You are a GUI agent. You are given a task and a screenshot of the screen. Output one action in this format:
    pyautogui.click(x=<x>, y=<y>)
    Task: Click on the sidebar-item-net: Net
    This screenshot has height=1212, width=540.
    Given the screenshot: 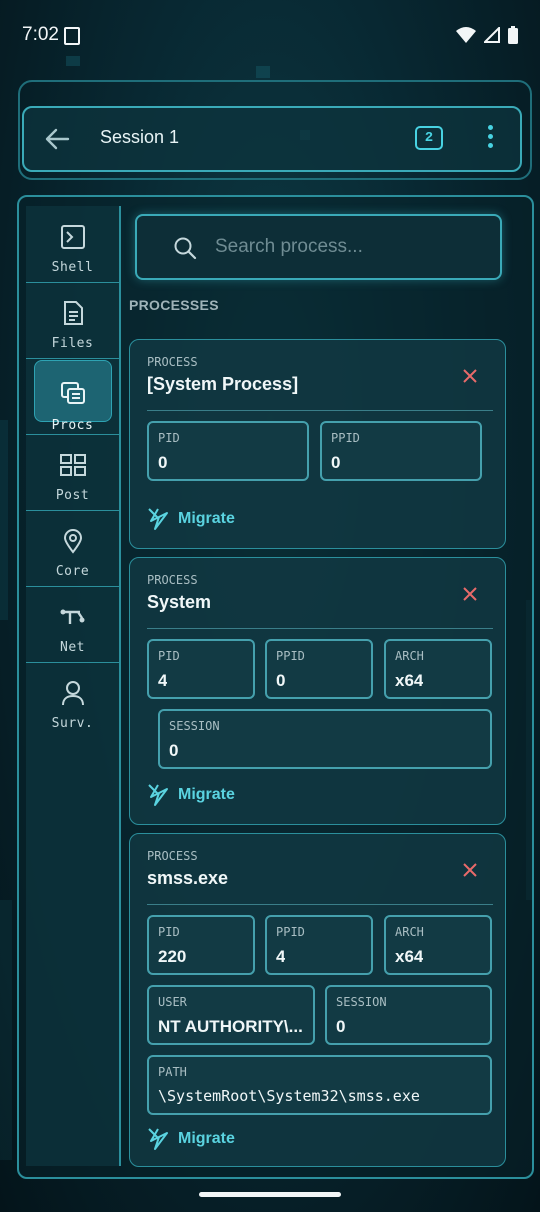 What is the action you would take?
    pyautogui.click(x=72, y=624)
    